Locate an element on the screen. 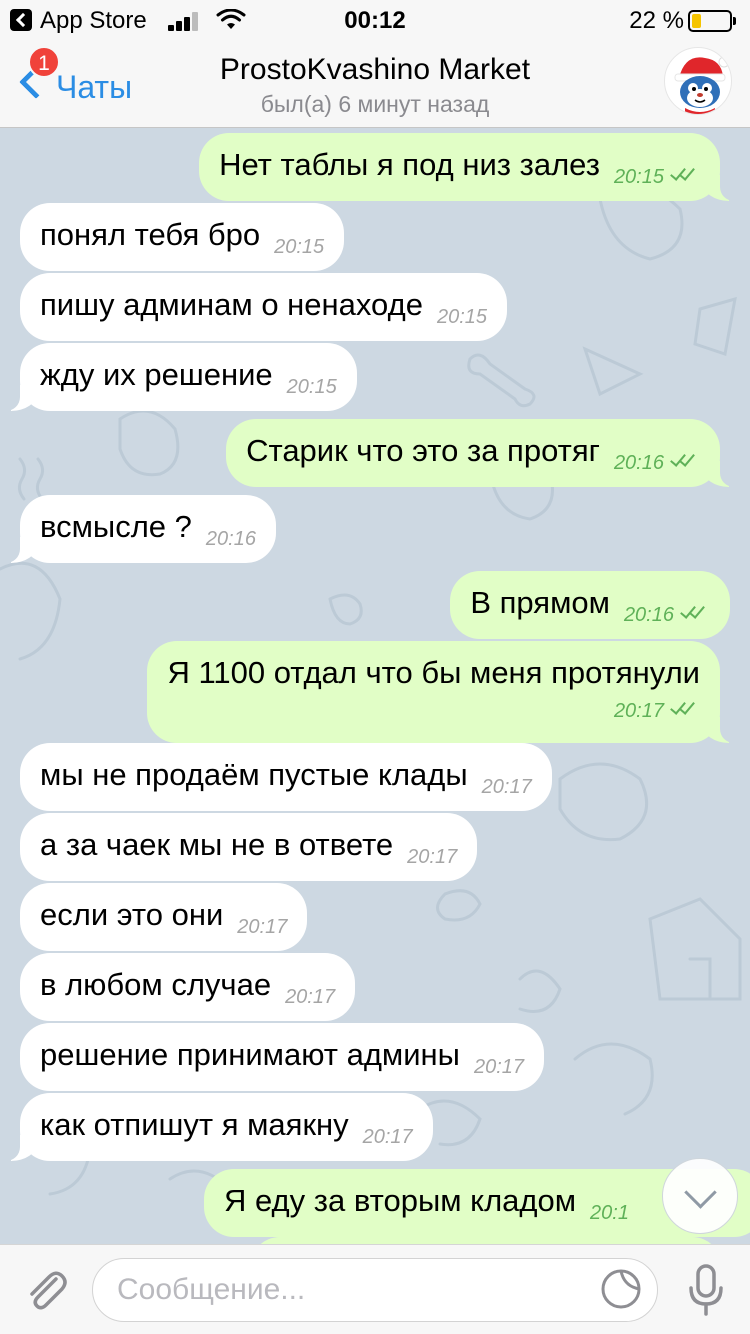  message-bubble-incoming: как отпишут я маякну 20:17 is located at coordinates (216, 1127).